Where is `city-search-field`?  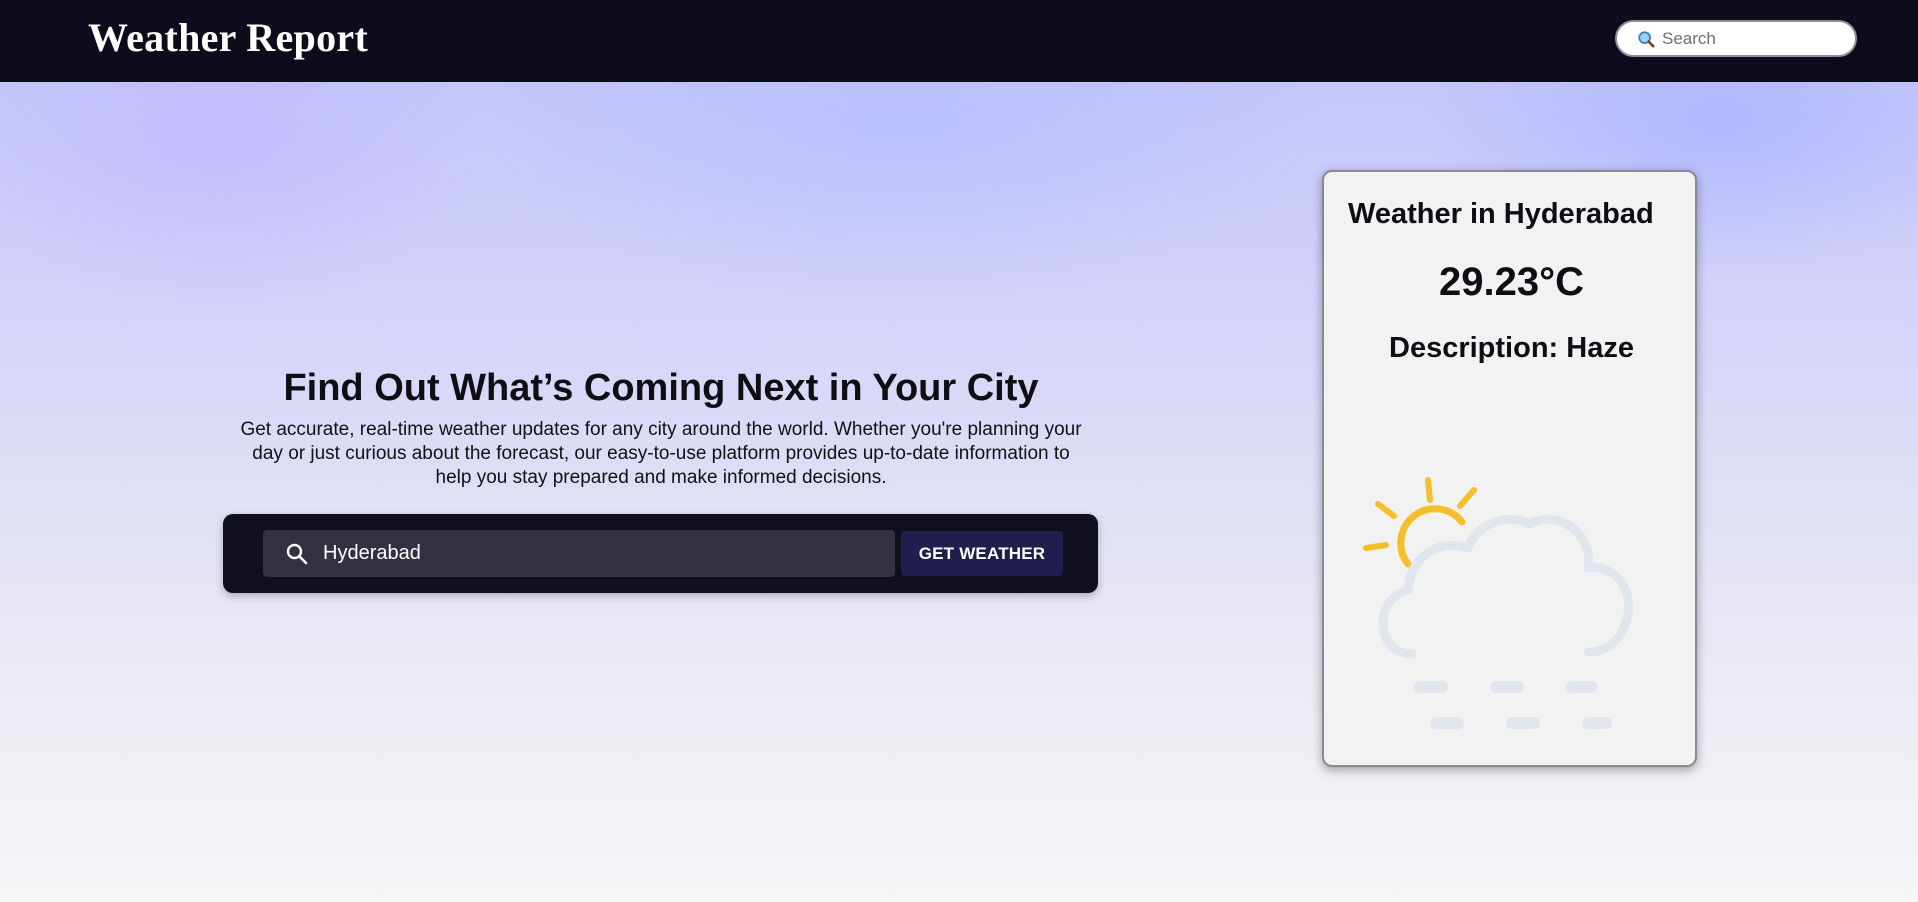 city-search-field is located at coordinates (579, 553).